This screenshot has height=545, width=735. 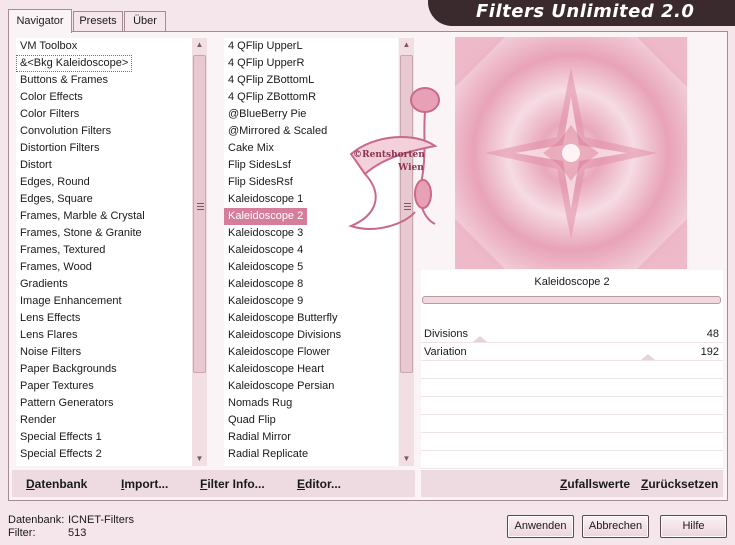 I want to click on cancel-button: Abbrechen, so click(x=615, y=526).